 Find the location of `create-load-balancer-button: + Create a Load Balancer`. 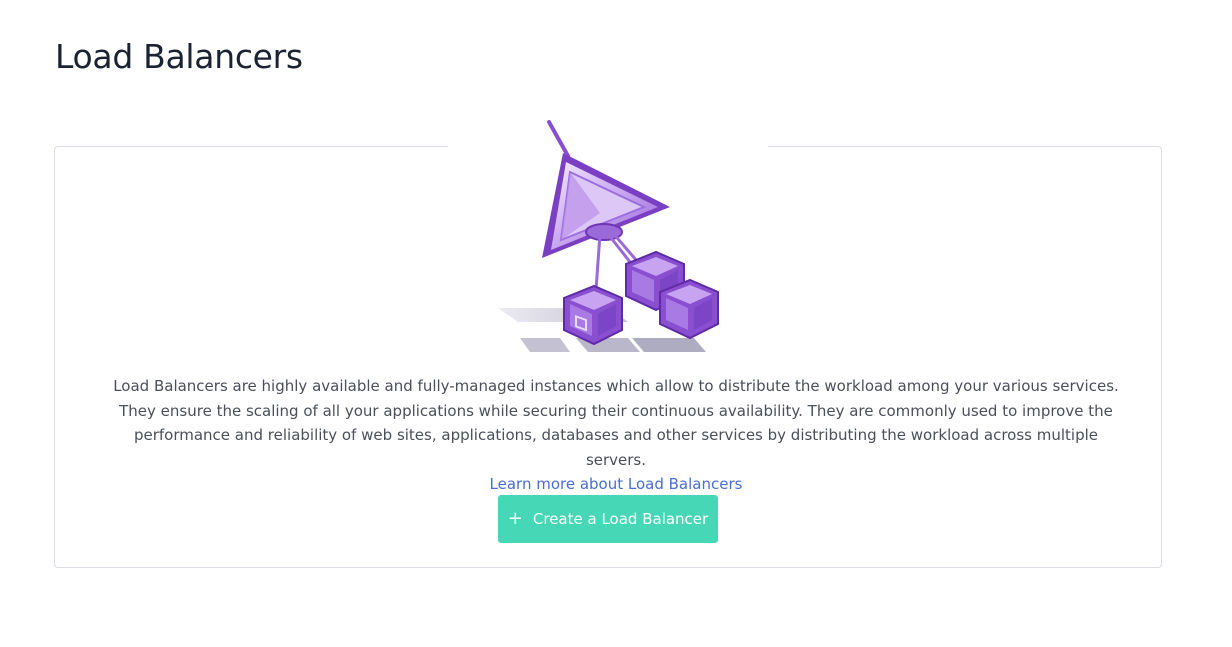

create-load-balancer-button: + Create a Load Balancer is located at coordinates (608, 519).